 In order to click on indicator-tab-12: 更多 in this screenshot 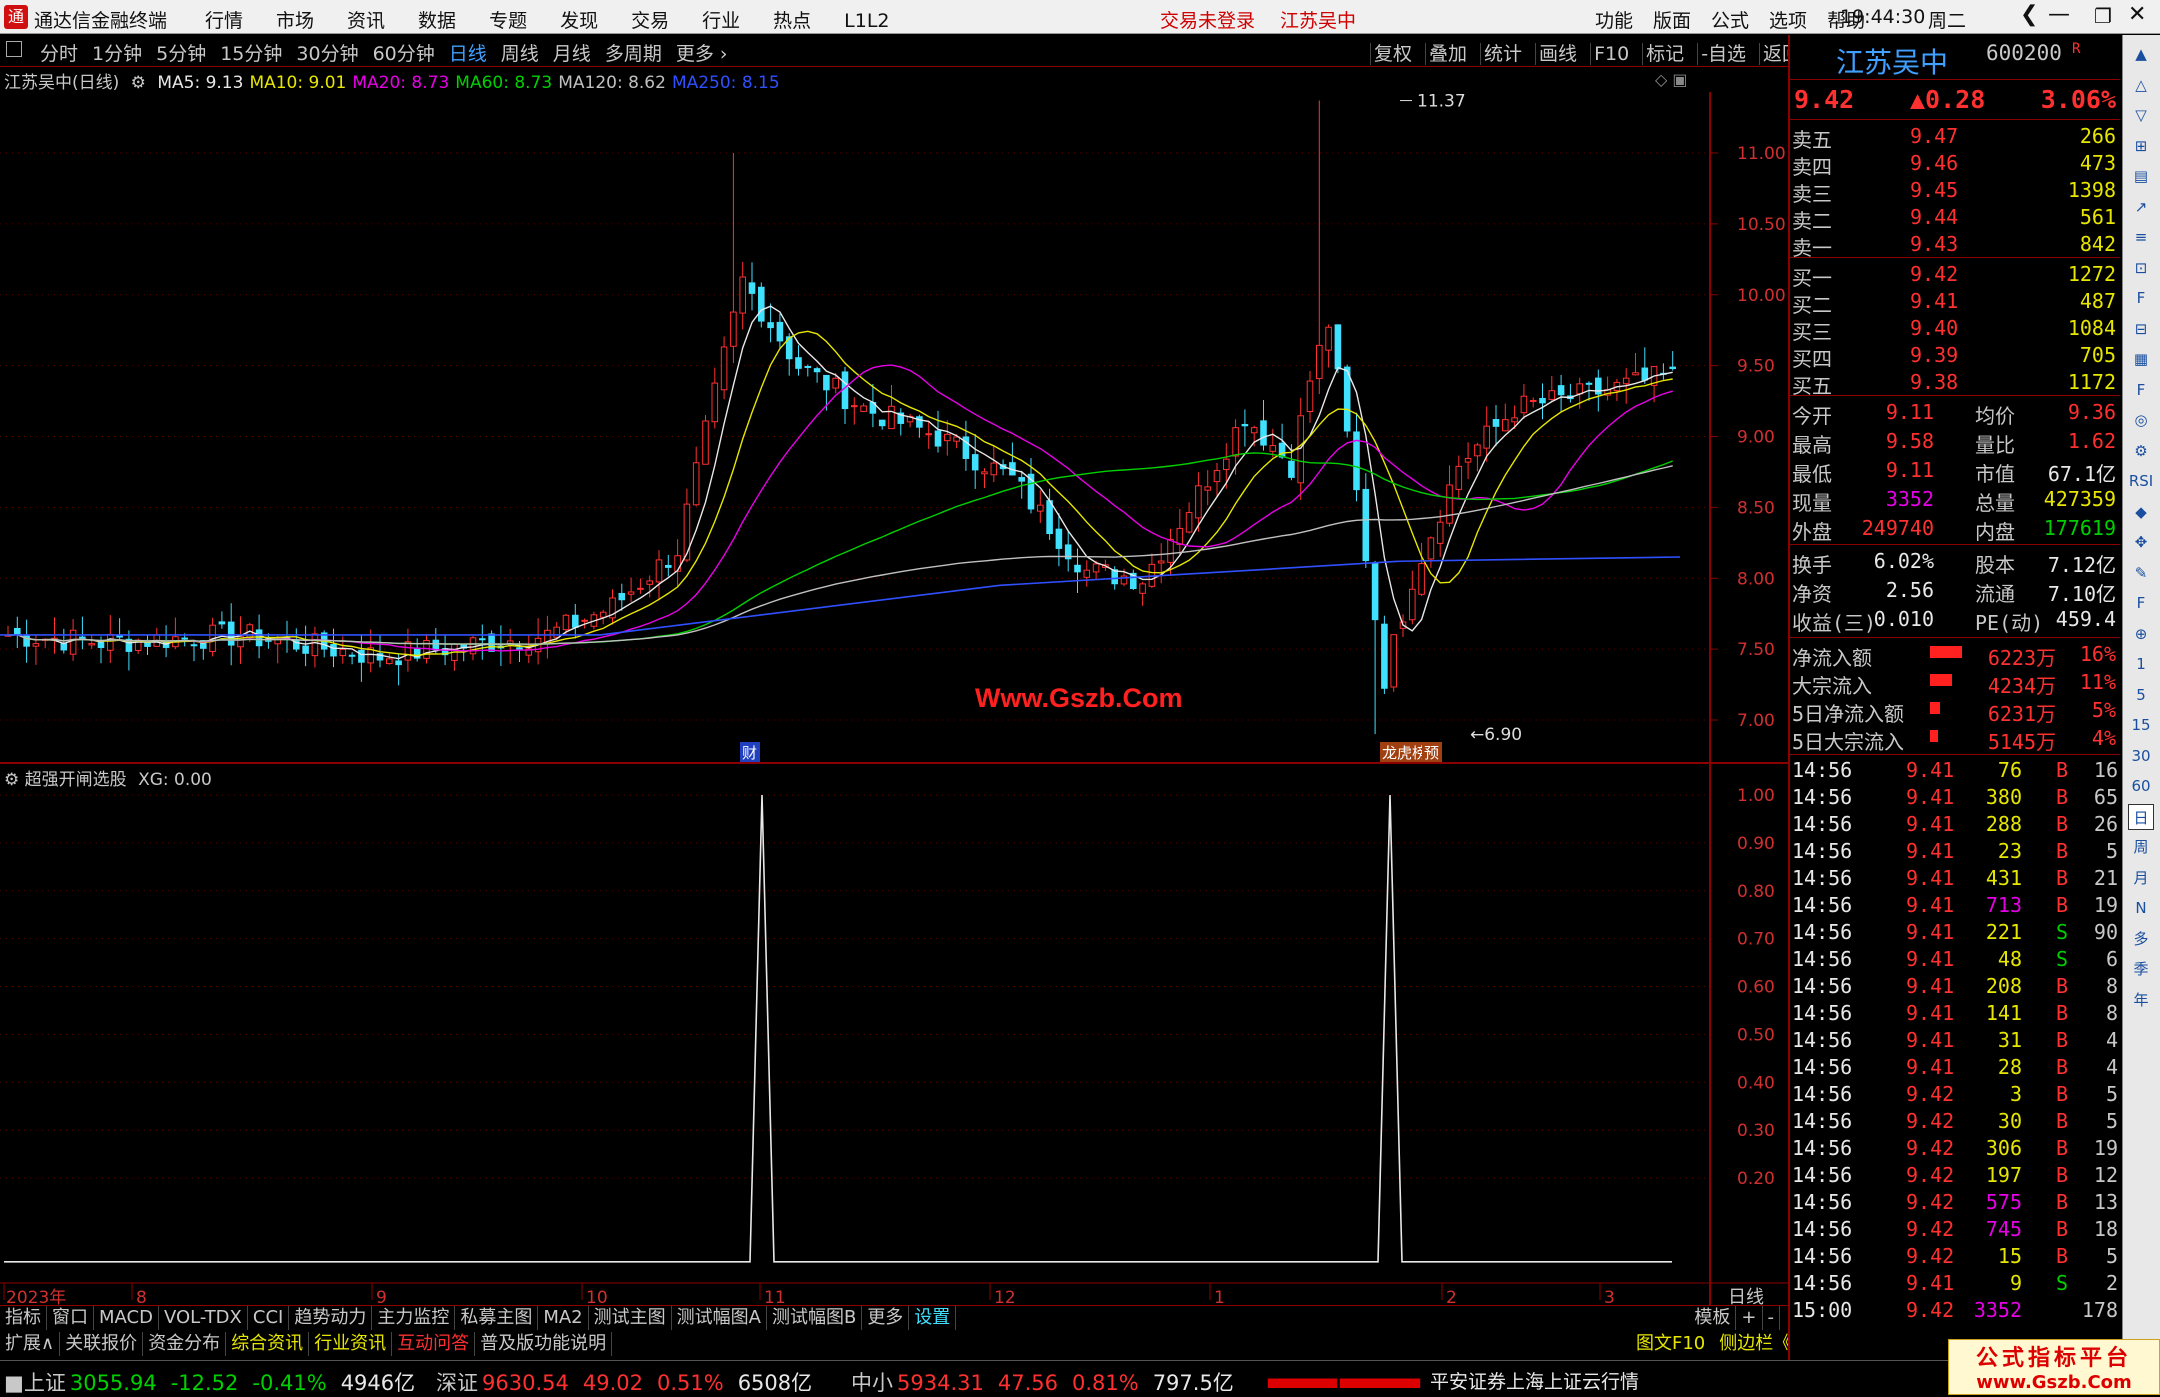, I will do `click(886, 1318)`.